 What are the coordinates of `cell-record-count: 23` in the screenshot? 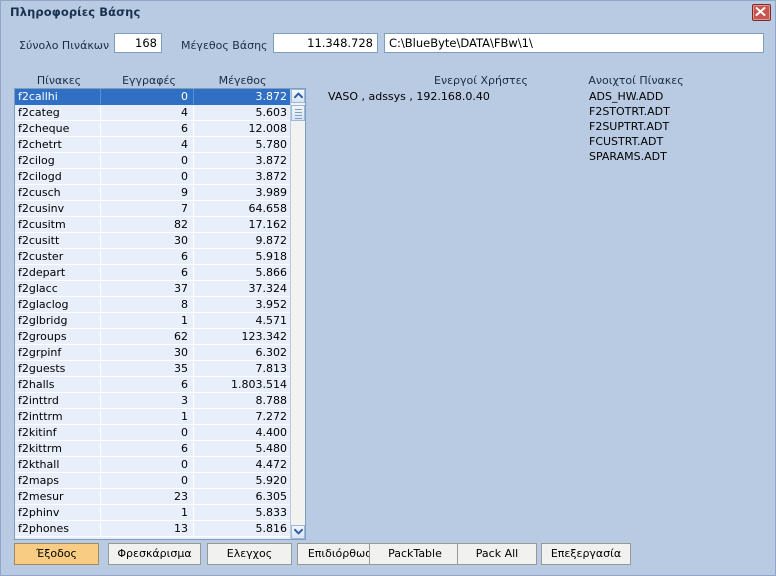 It's located at (147, 496).